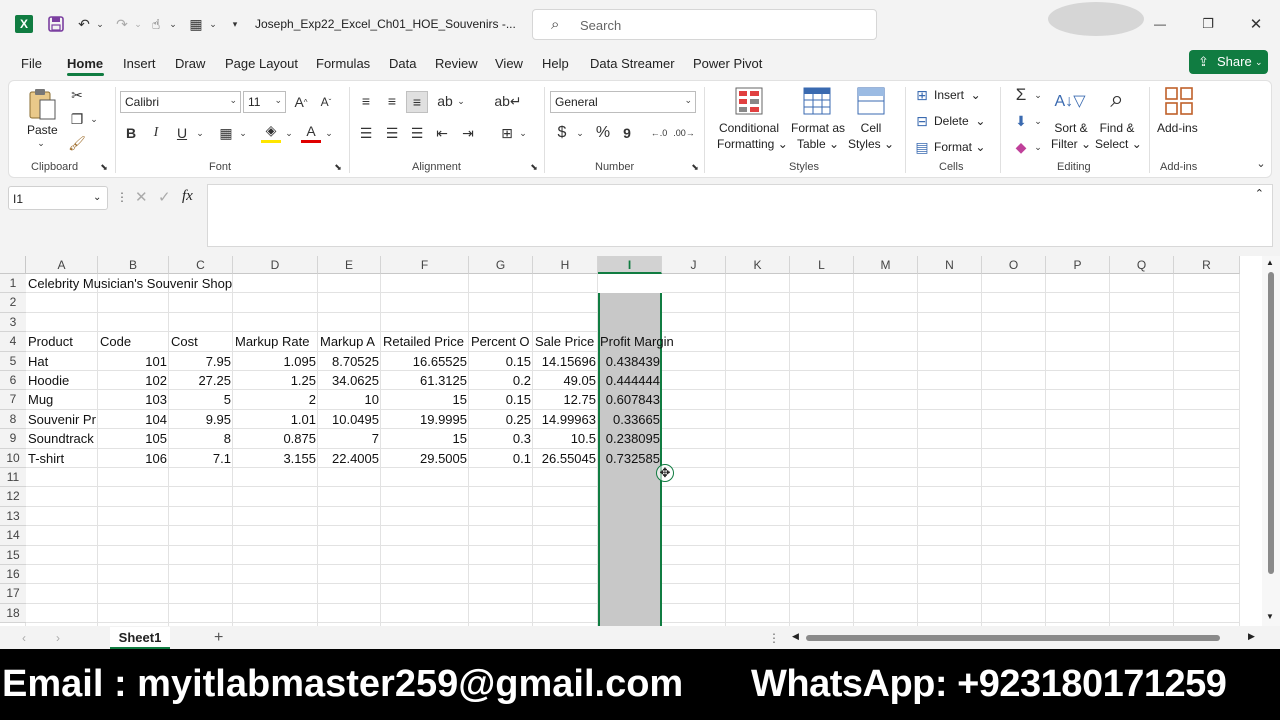  I want to click on row-header-10: 10, so click(13, 458).